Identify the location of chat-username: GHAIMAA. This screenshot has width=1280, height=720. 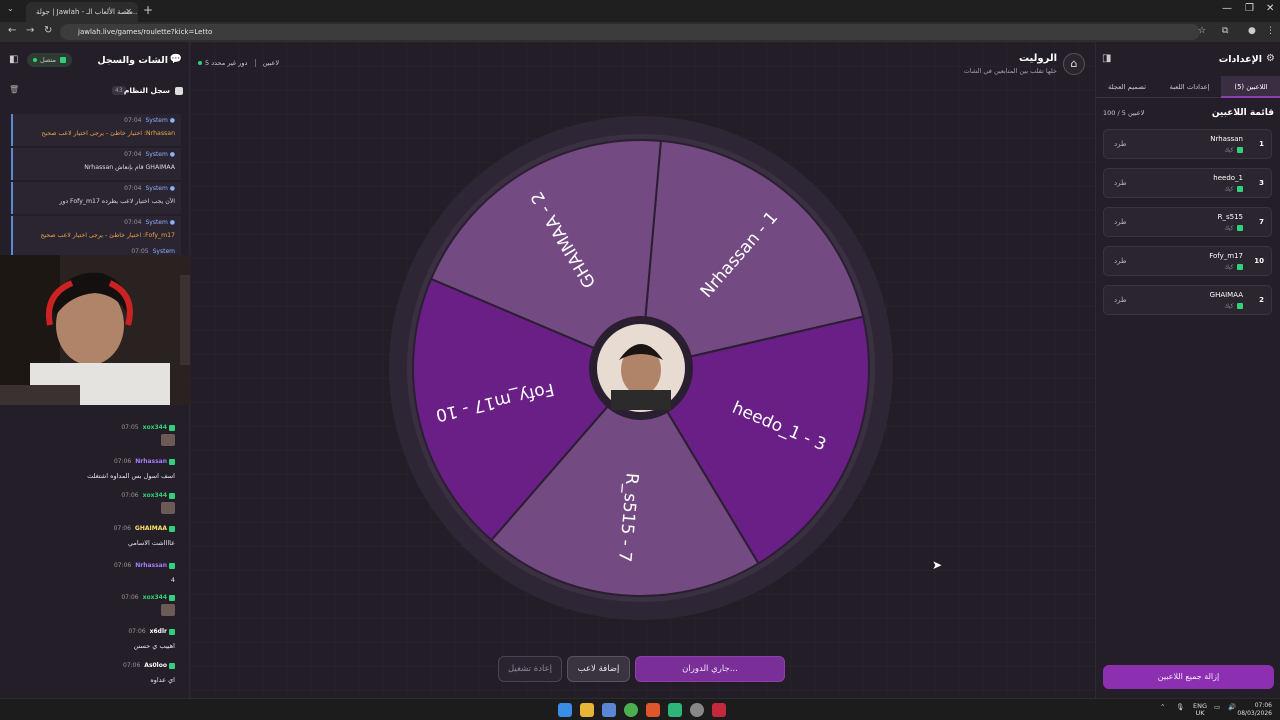
(151, 528).